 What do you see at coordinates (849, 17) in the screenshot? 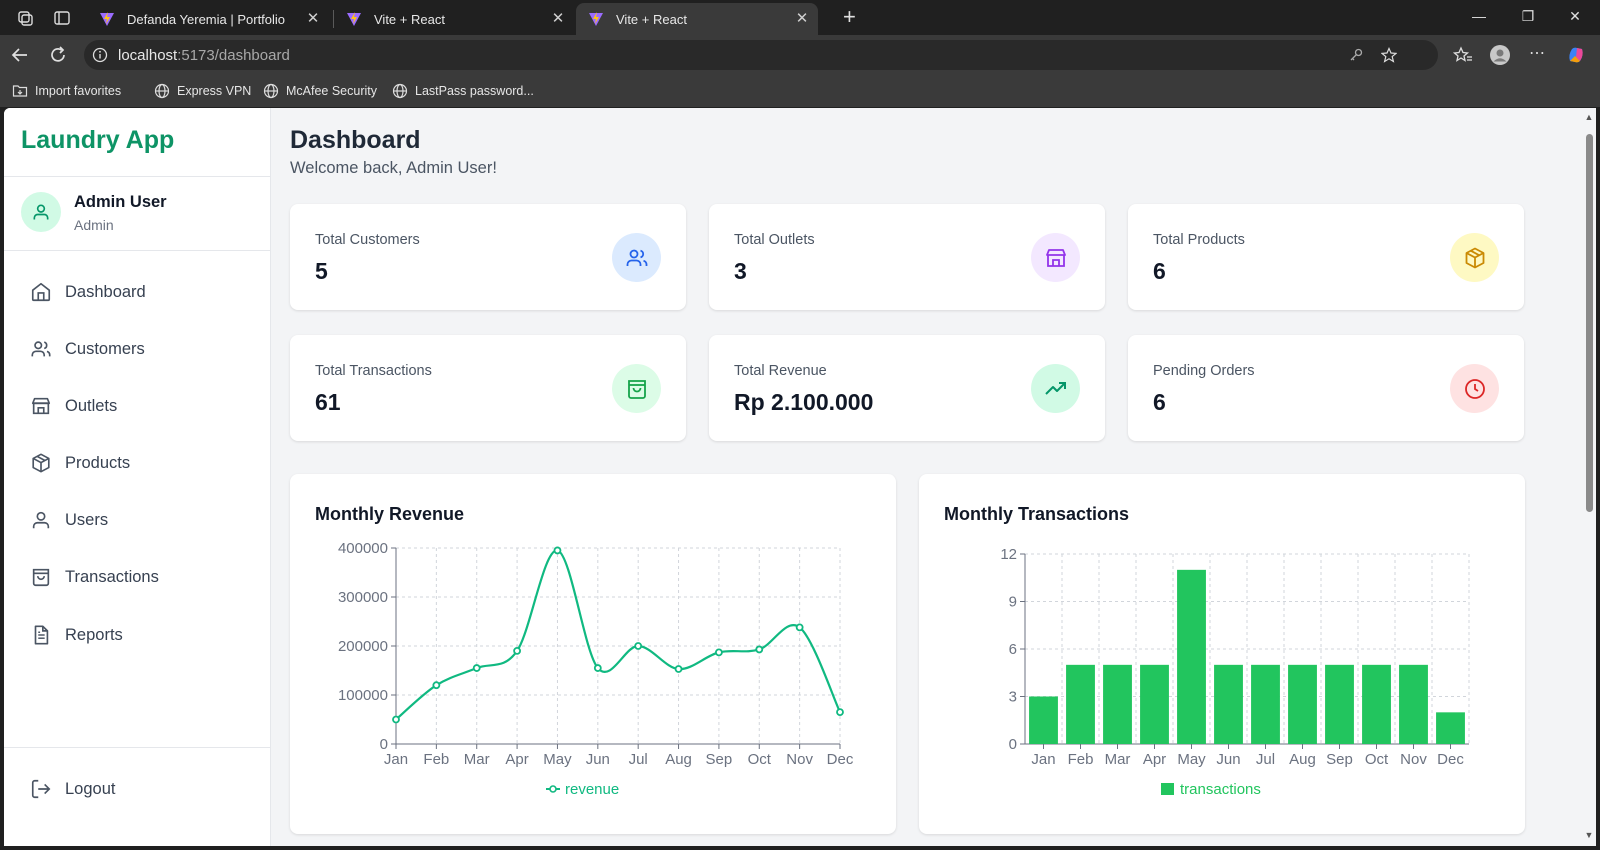
I see `new-tab-button: +` at bounding box center [849, 17].